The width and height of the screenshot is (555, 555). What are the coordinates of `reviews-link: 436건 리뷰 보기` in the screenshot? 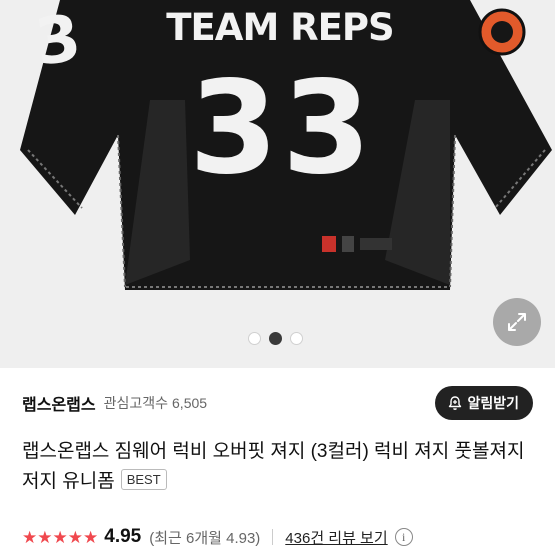 It's located at (336, 537).